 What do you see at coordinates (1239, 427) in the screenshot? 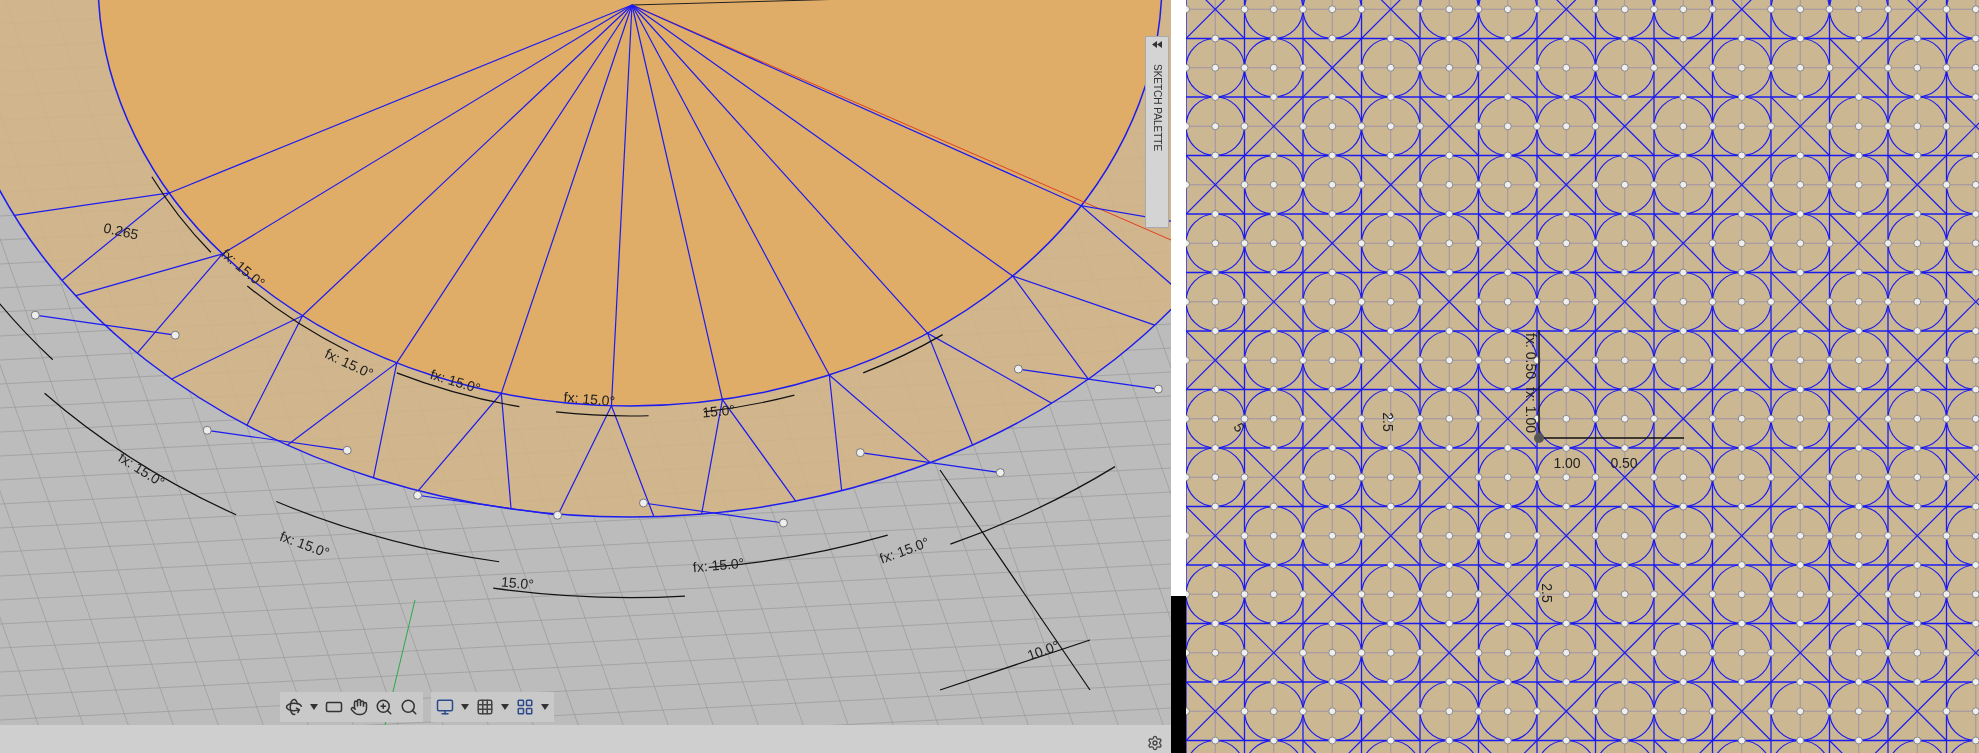
I see `dimension-label: 5` at bounding box center [1239, 427].